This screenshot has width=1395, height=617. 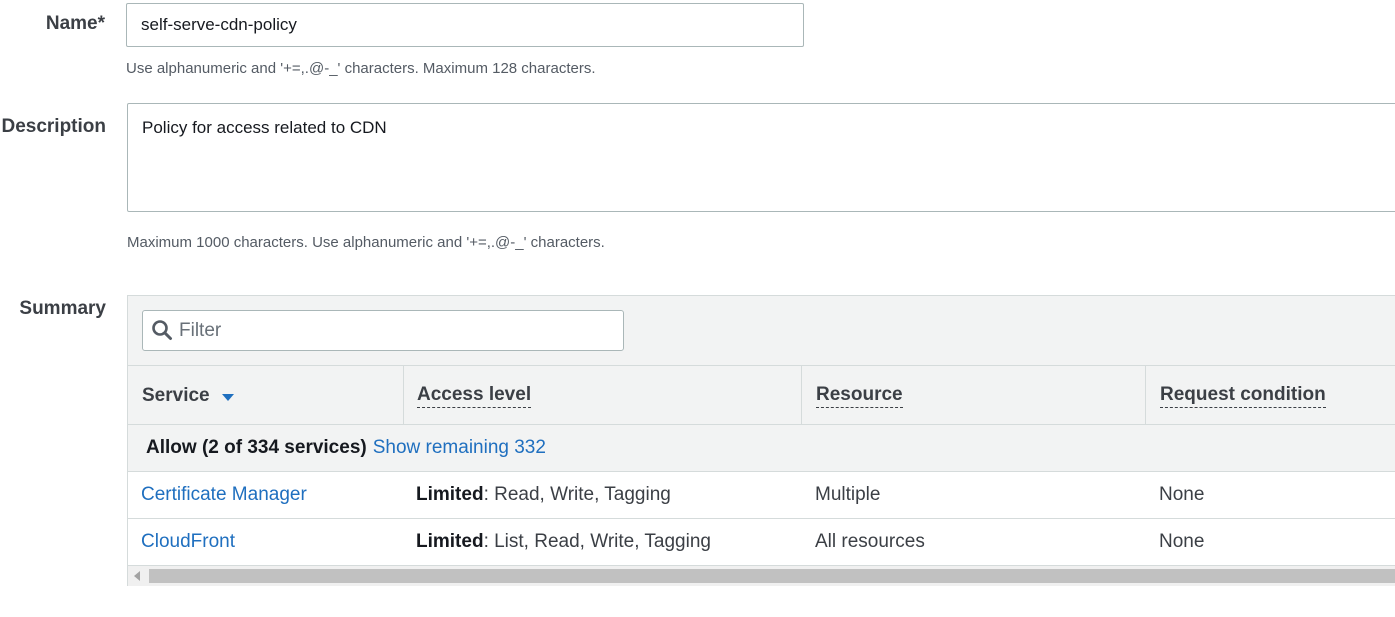 I want to click on scrollbar-thumb, so click(x=772, y=576).